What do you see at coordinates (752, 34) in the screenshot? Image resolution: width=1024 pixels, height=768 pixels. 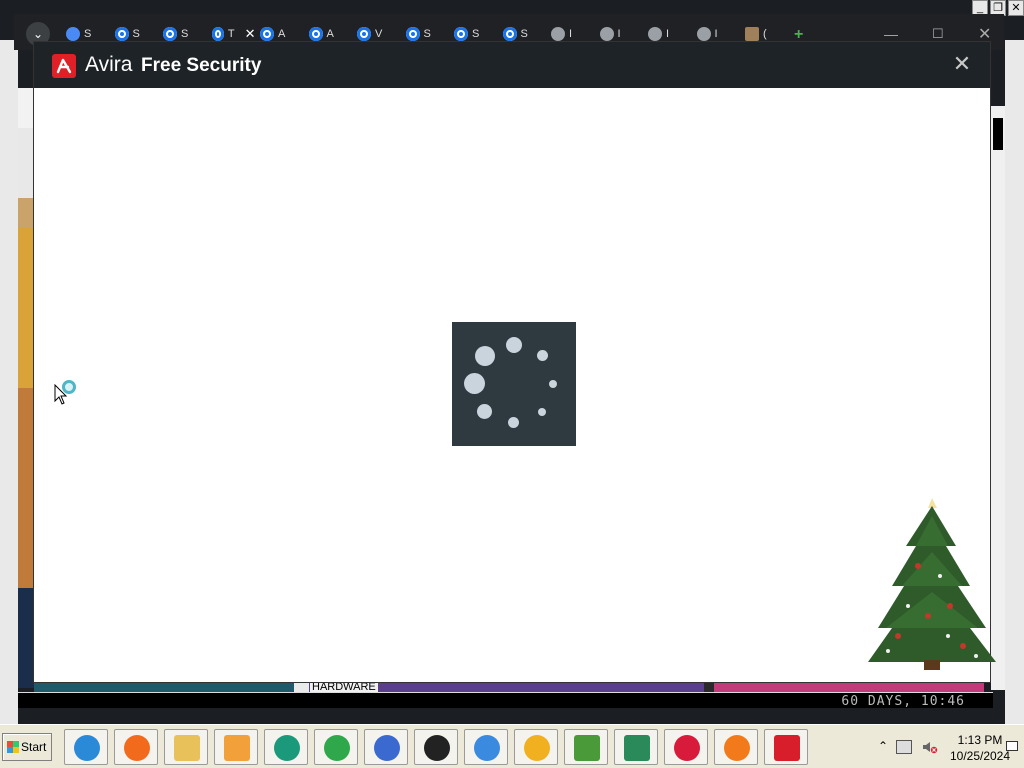 I see `folder-icon` at bounding box center [752, 34].